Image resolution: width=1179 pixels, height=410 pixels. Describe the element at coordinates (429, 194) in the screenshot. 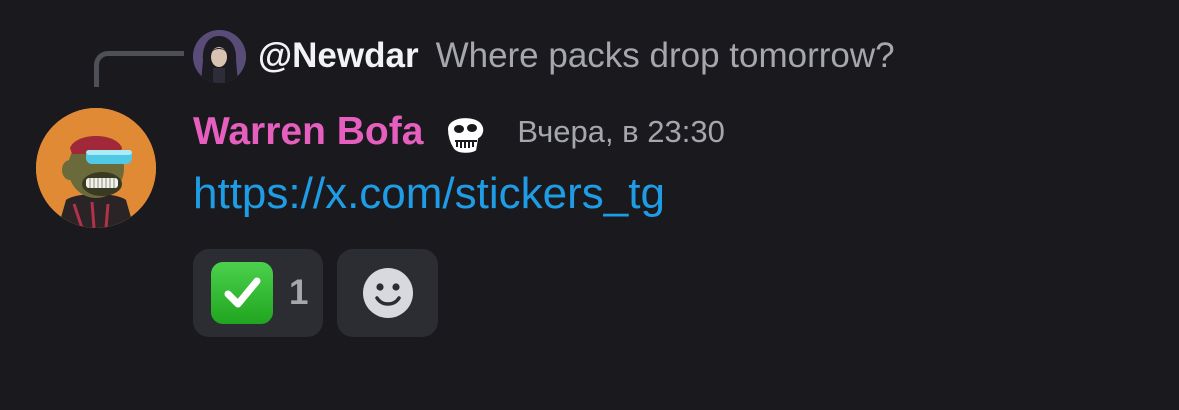

I see `message-link: https://x.com/stickers_tg` at that location.